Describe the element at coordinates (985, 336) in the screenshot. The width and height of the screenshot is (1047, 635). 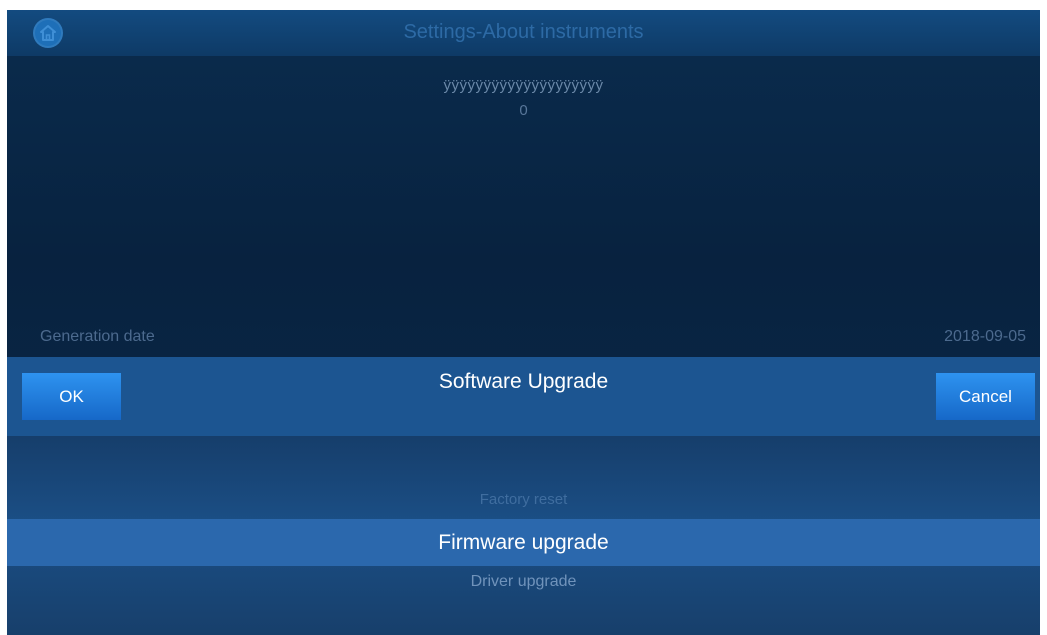
I see `generation-date-value: 2018-09-05` at that location.